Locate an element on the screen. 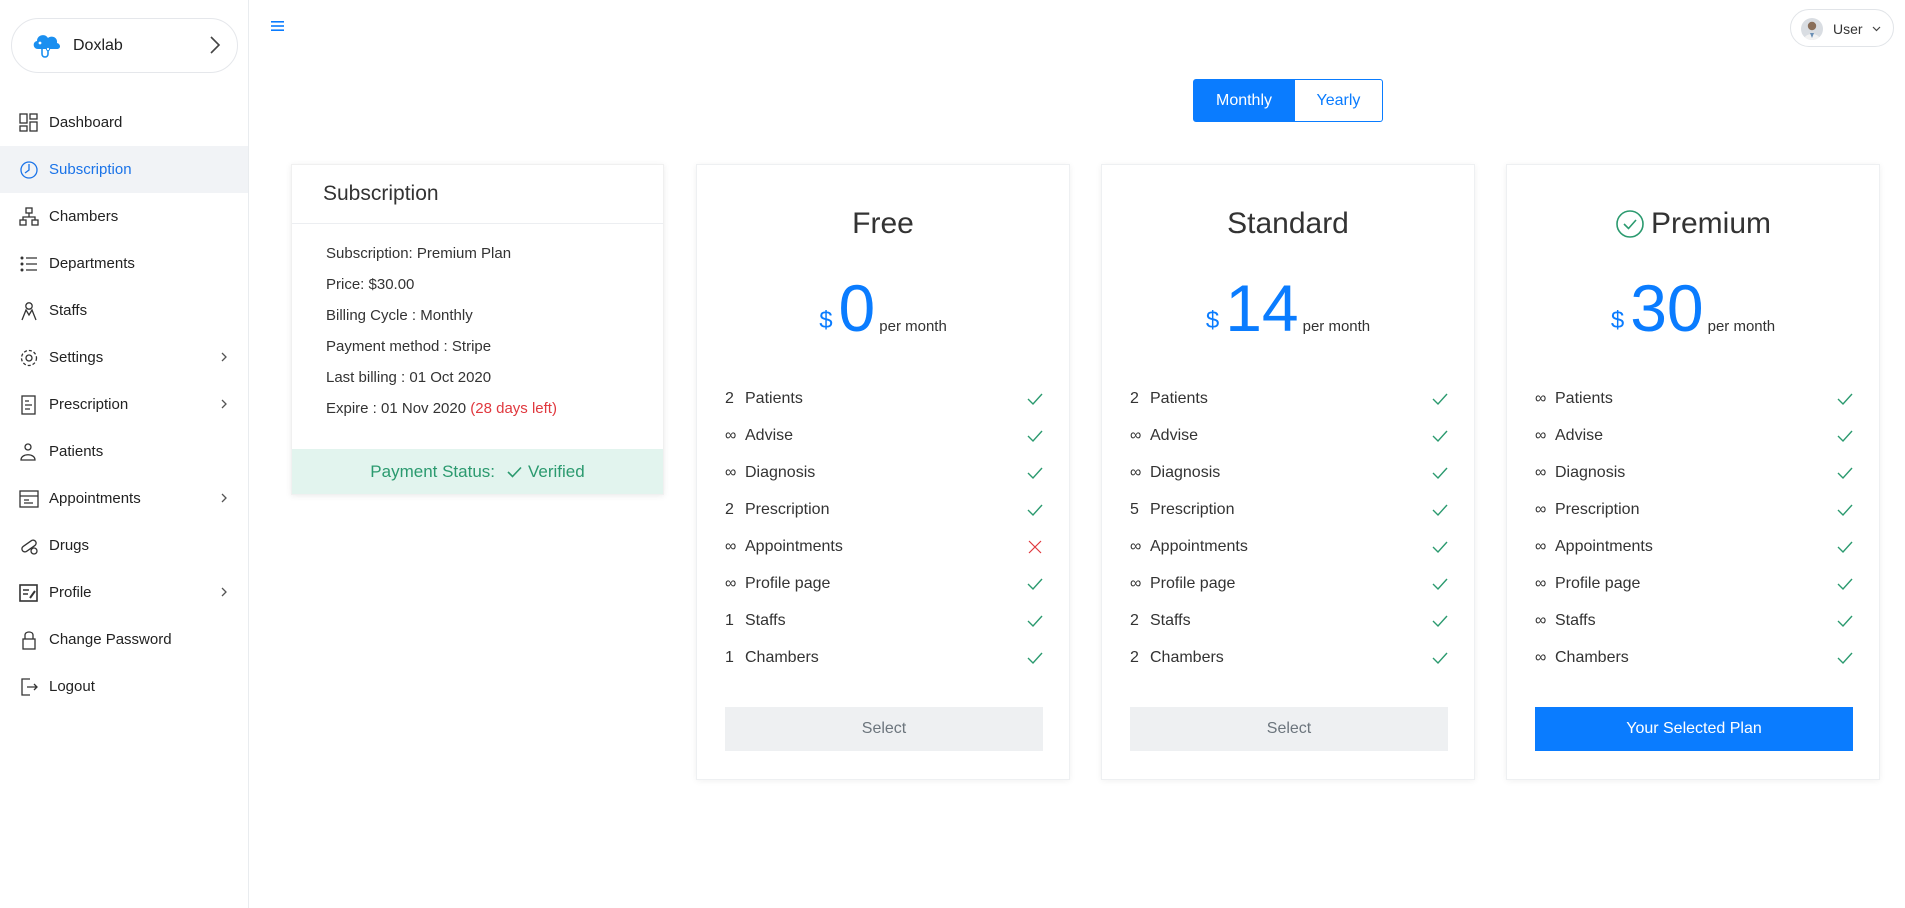 This screenshot has width=1905, height=908. staffs-icon is located at coordinates (29, 311).